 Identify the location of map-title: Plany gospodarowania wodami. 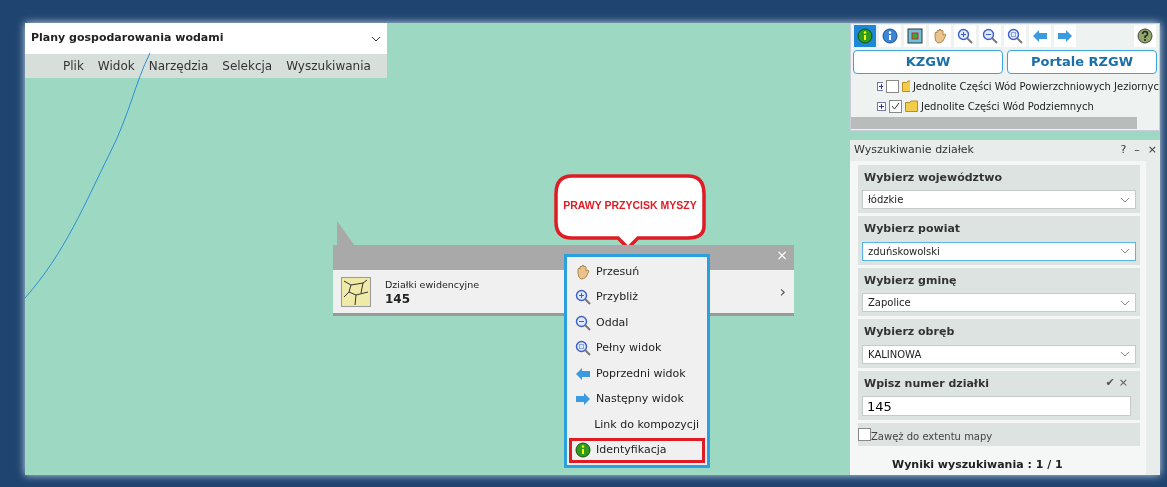
(127, 38).